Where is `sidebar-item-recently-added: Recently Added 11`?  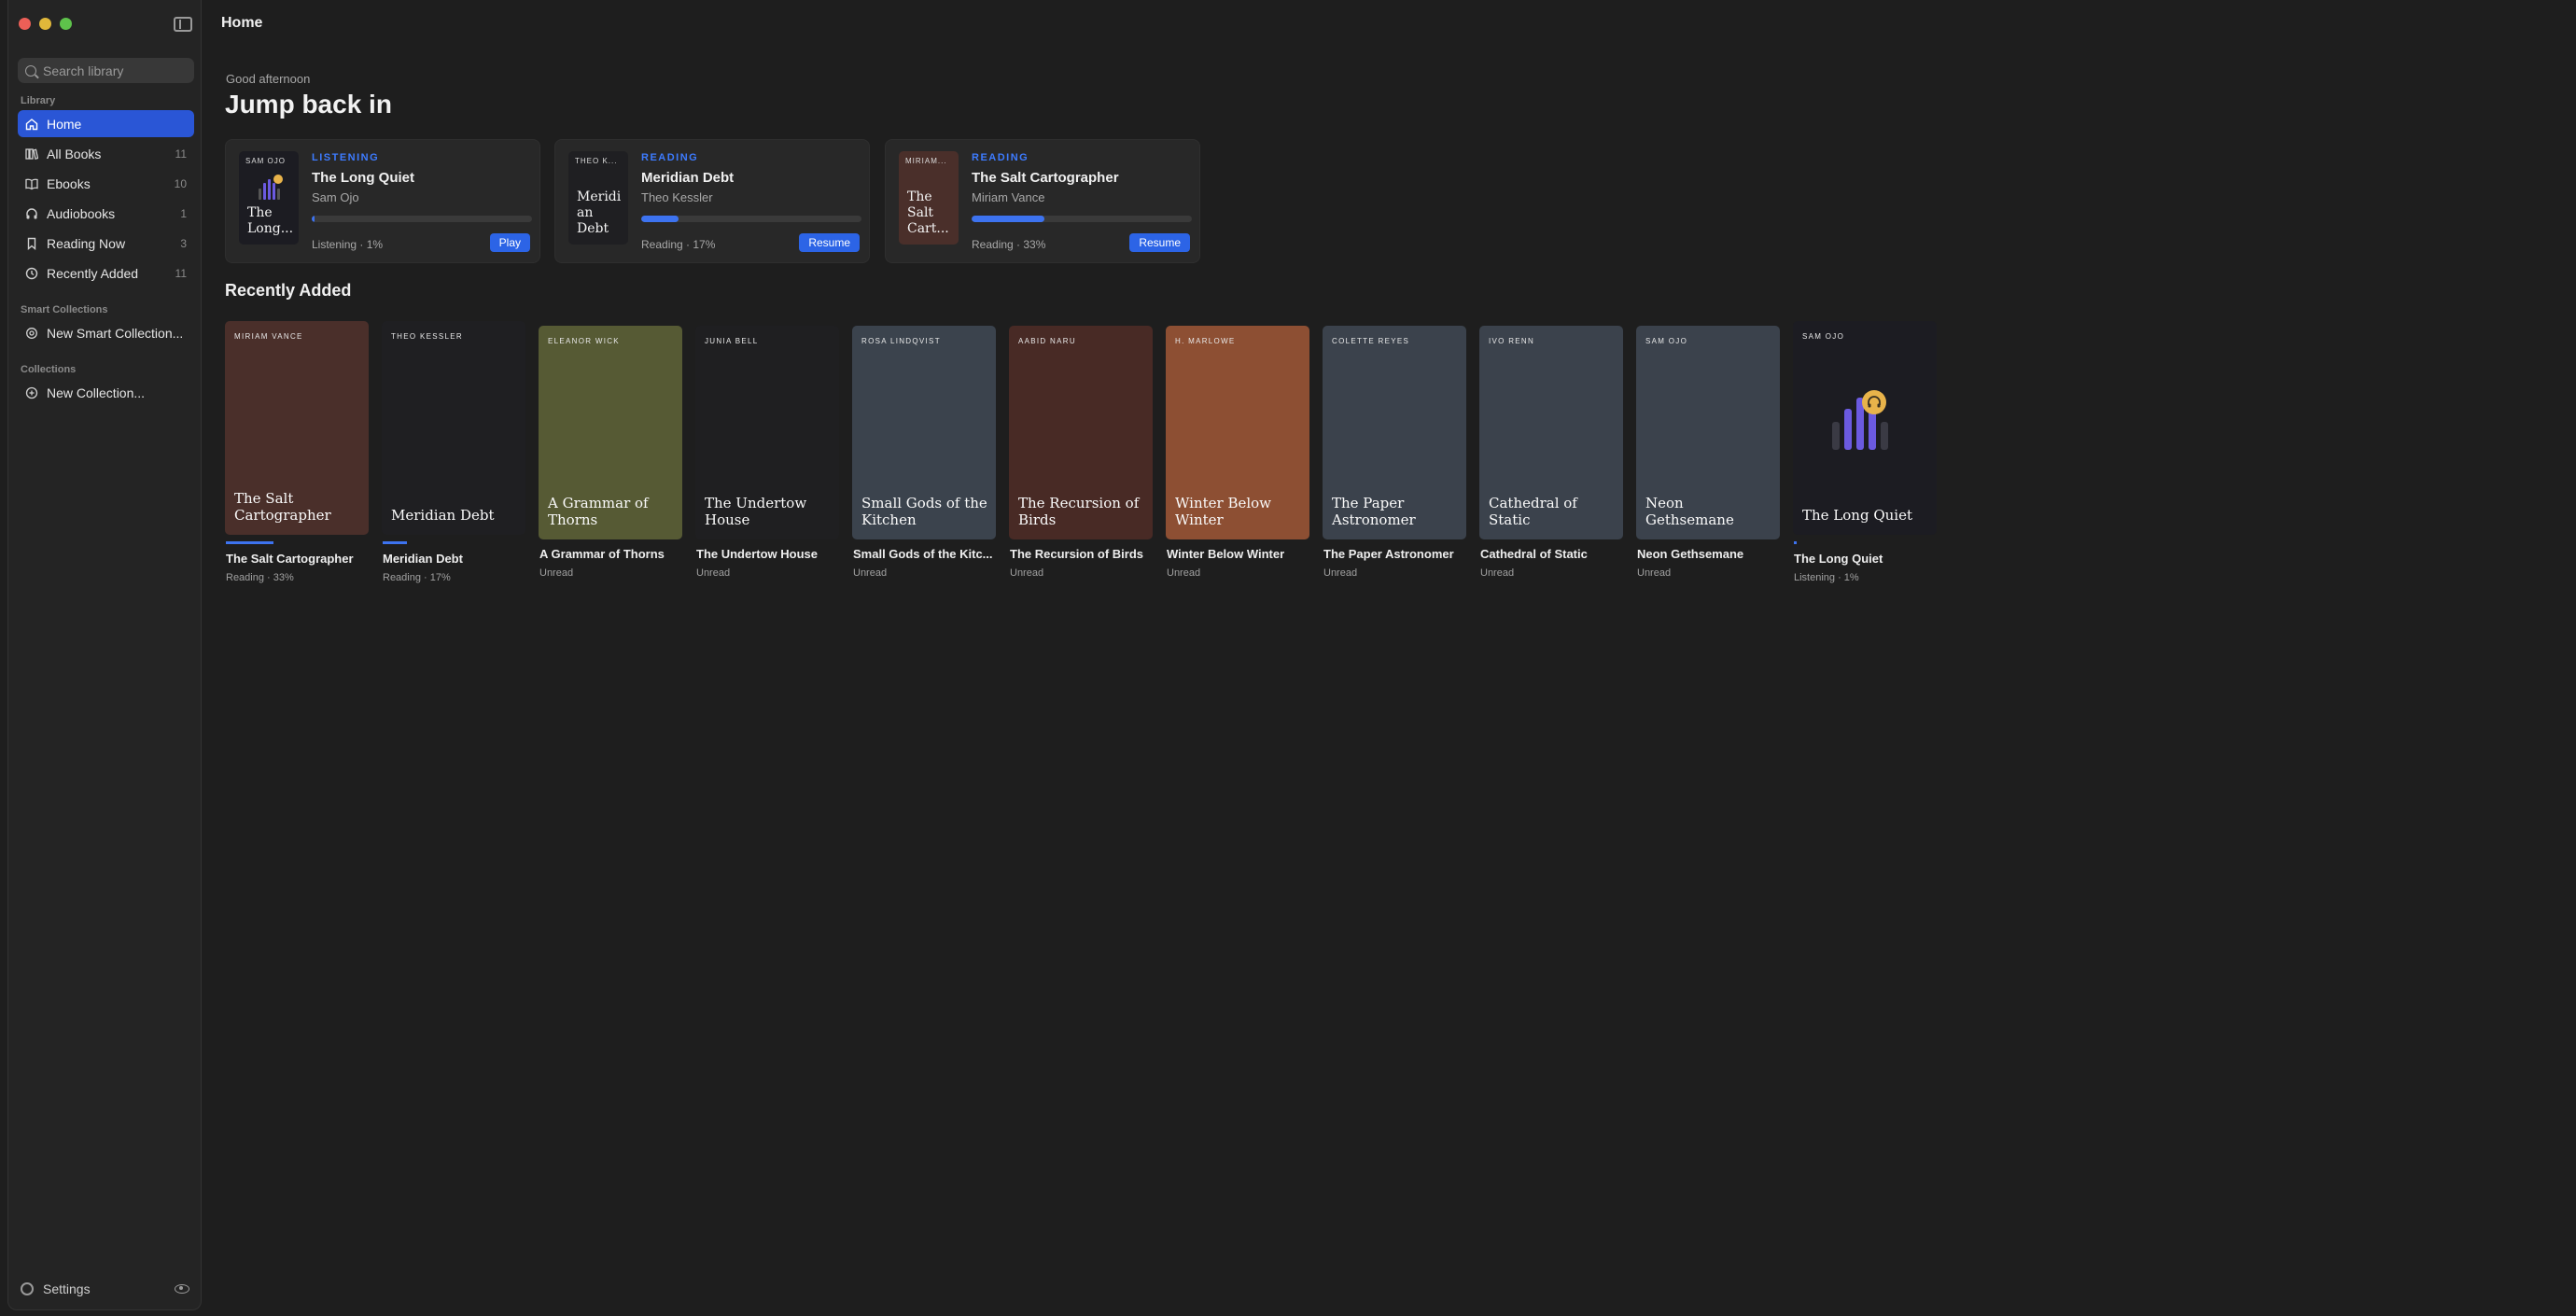
sidebar-item-recently-added: Recently Added 11 is located at coordinates (106, 273).